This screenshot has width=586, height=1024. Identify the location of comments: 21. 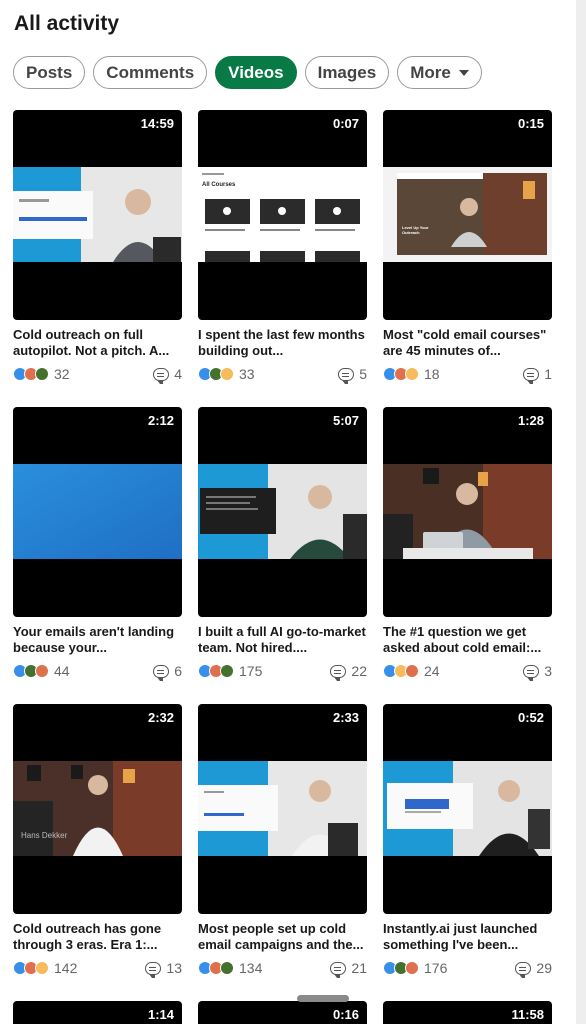
(348, 969).